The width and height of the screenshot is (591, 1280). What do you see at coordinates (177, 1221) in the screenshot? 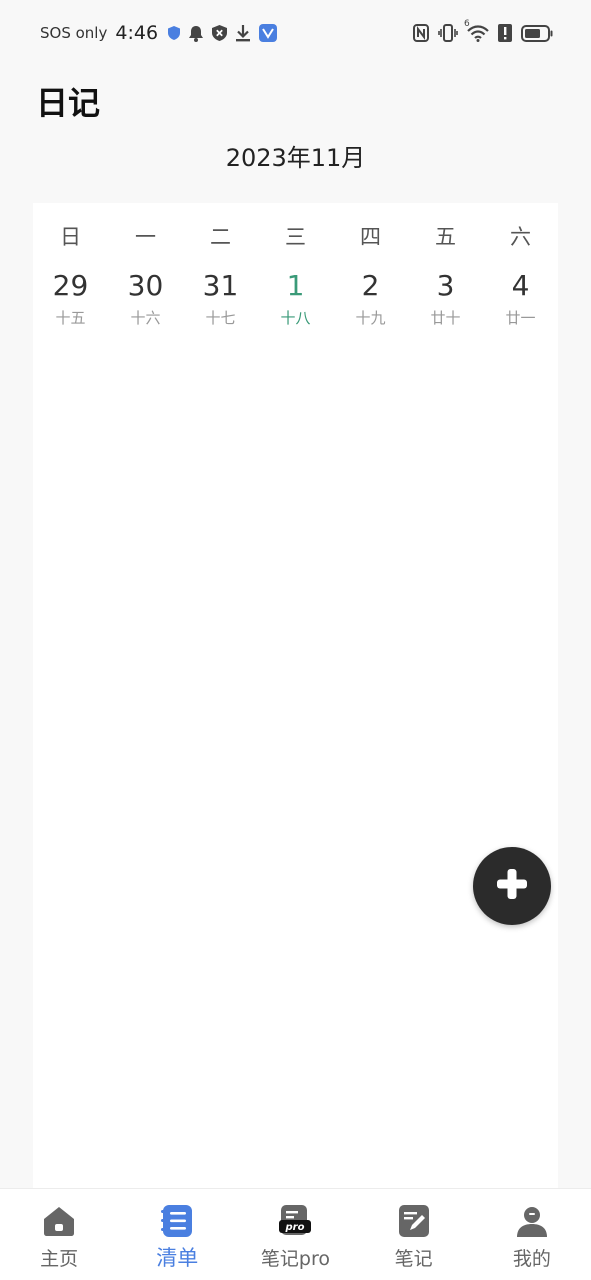
I see `list-icon` at bounding box center [177, 1221].